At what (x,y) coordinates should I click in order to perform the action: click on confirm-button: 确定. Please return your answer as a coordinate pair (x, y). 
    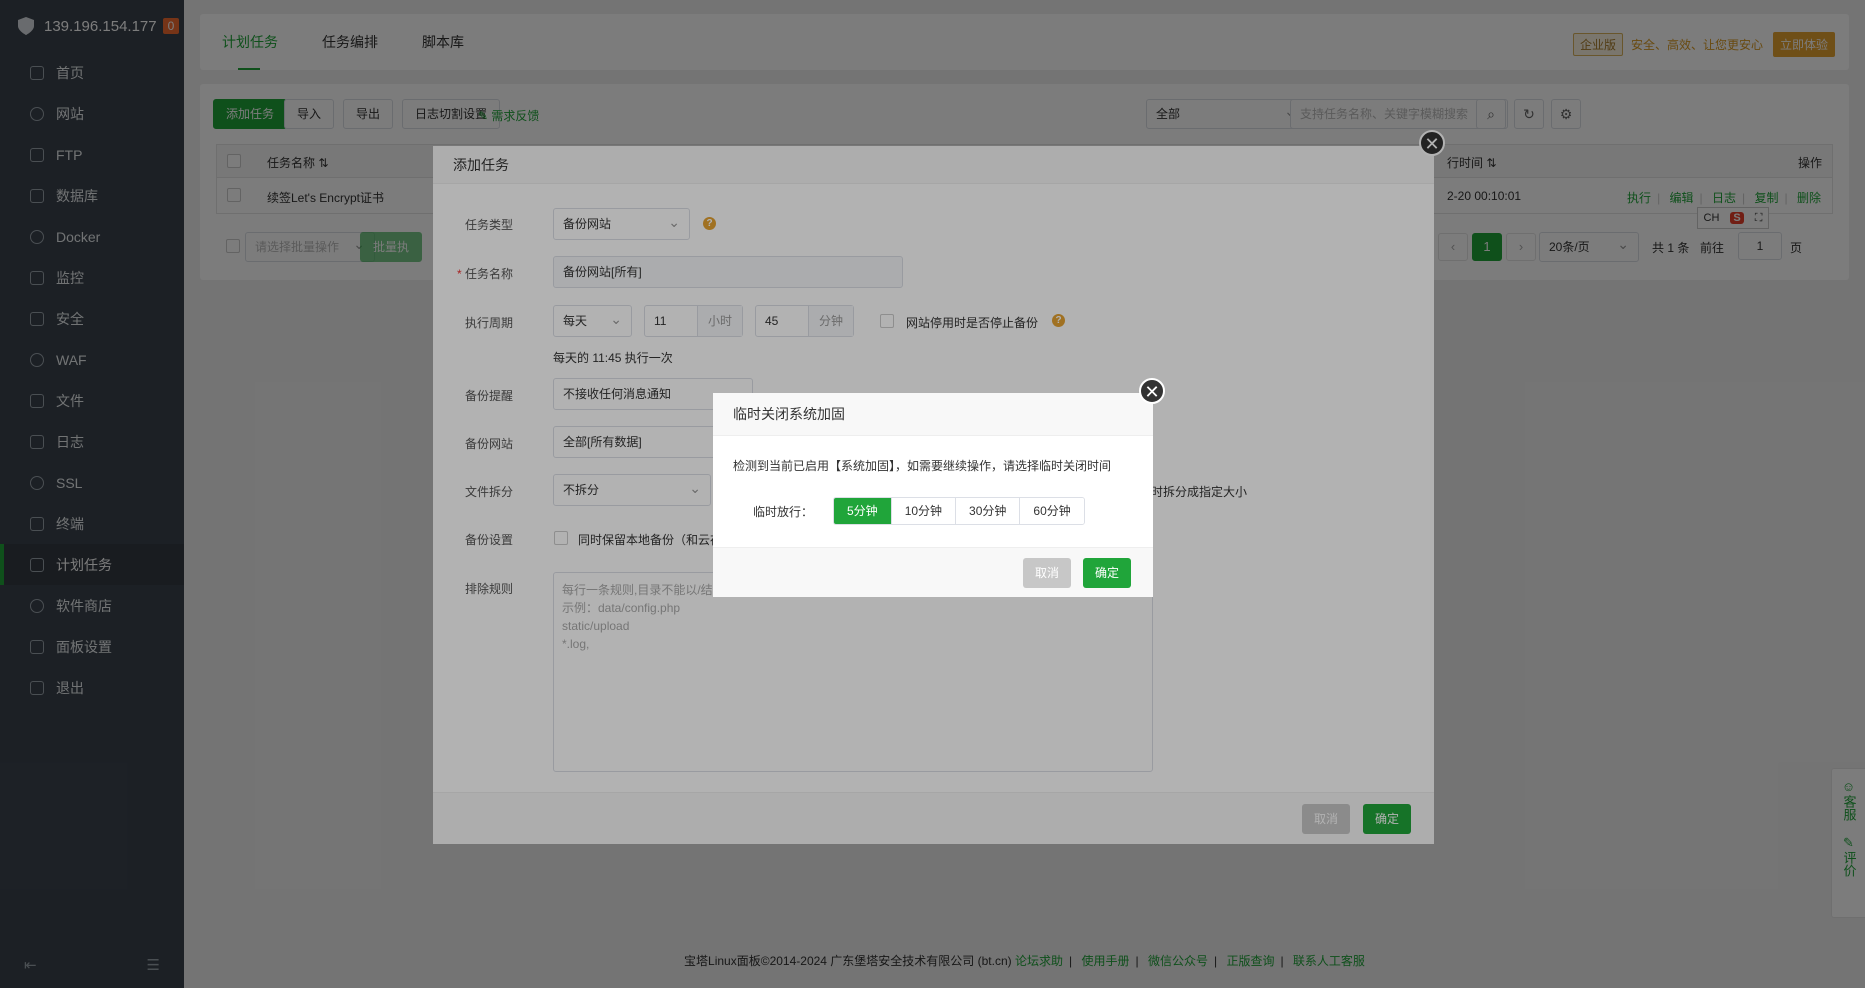
    Looking at the image, I should click on (1107, 573).